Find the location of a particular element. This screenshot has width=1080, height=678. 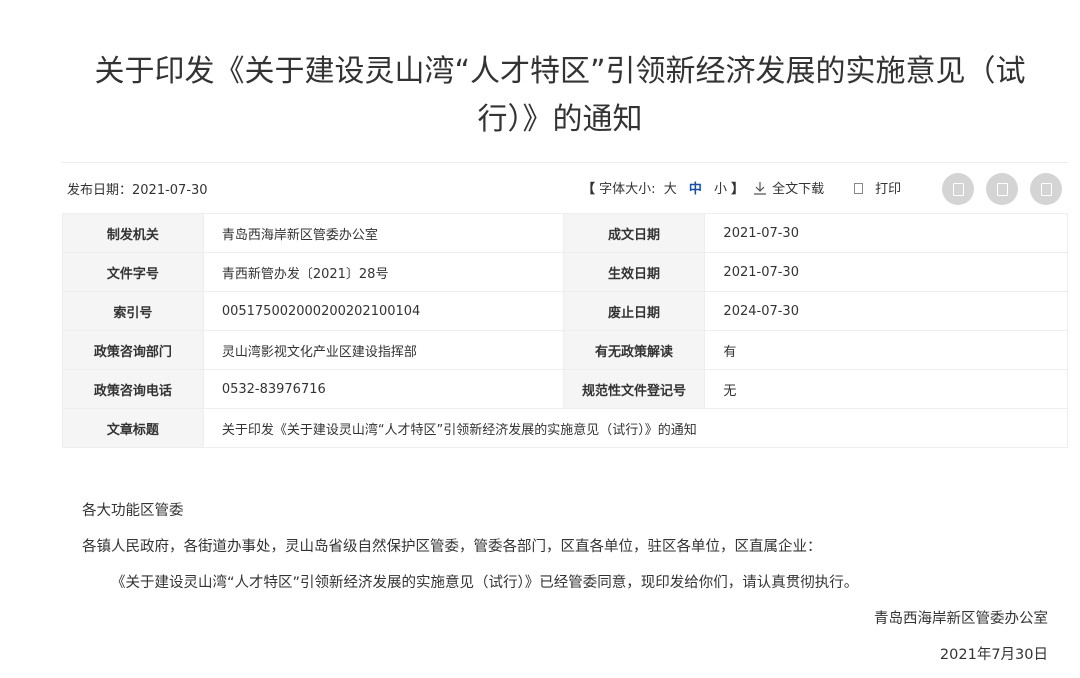

info-value: 无 is located at coordinates (886, 389).